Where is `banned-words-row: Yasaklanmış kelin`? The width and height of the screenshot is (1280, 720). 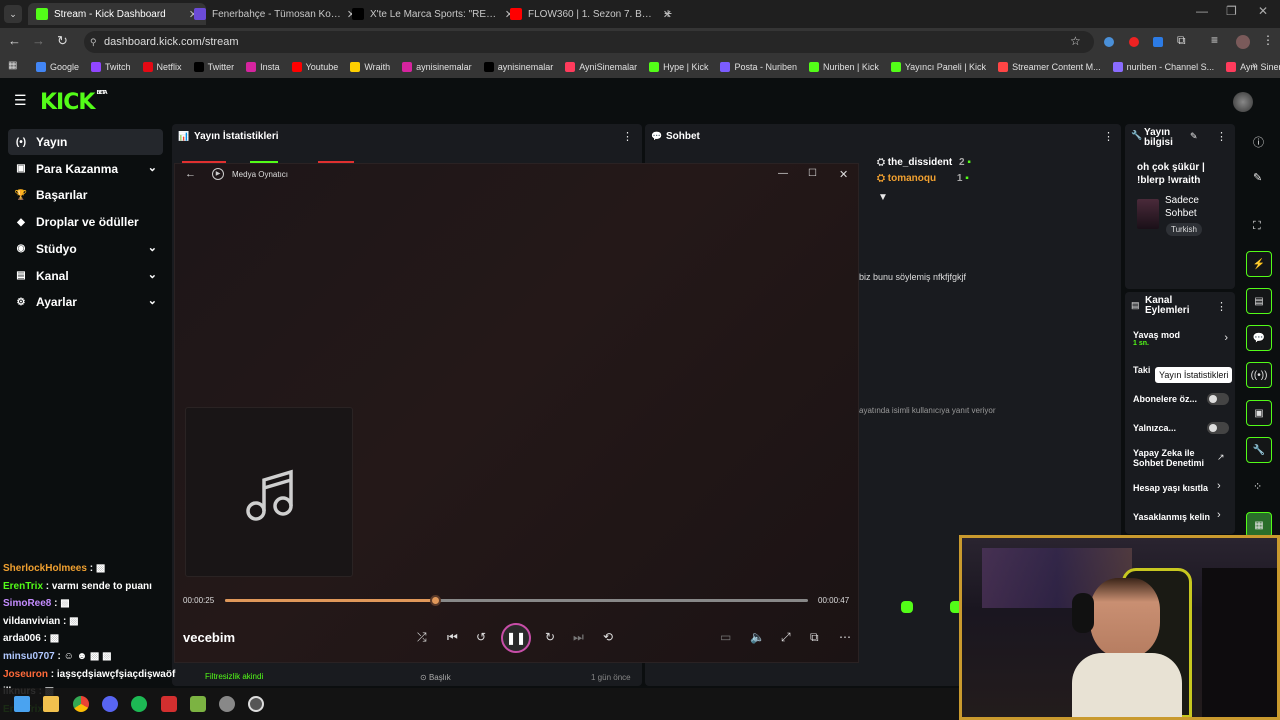 banned-words-row: Yasaklanmış kelin is located at coordinates (1171, 517).